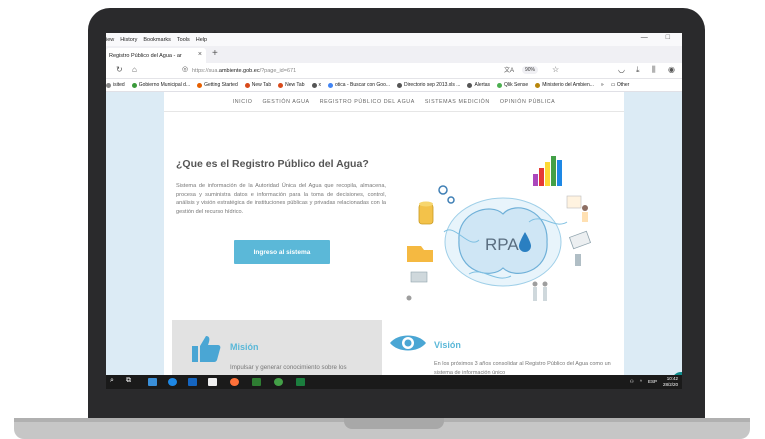 The height and width of the screenshot is (439, 765). Describe the element at coordinates (620, 85) in the screenshot. I see `other-bookmarks: ▭ Other` at that location.